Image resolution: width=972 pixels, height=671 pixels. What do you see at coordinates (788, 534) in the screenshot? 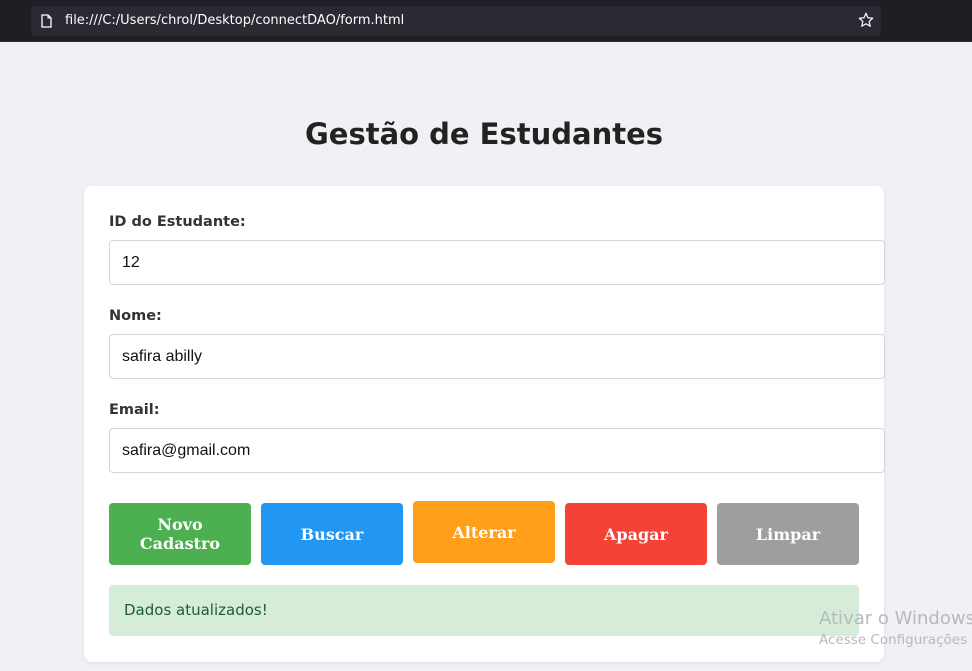
I see `clear-button: Limpar` at bounding box center [788, 534].